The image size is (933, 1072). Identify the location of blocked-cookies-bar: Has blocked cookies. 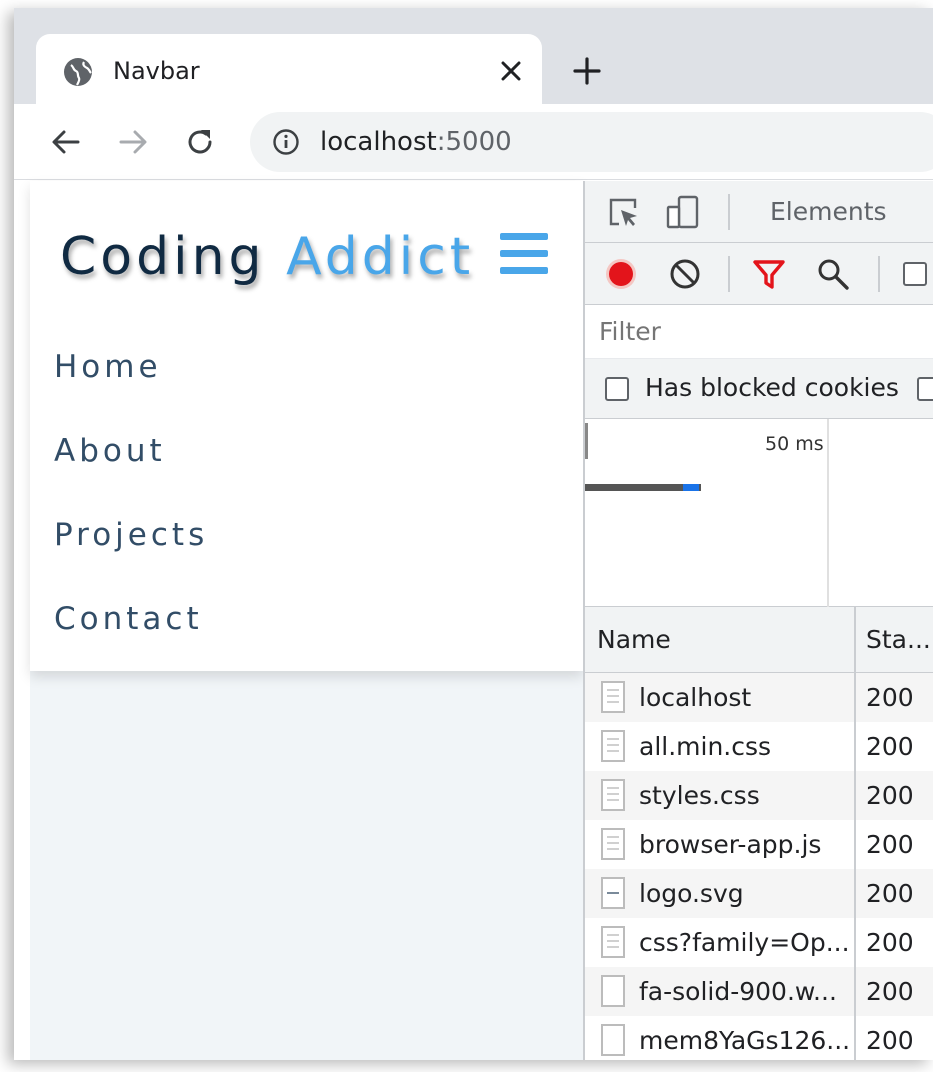
(759, 389).